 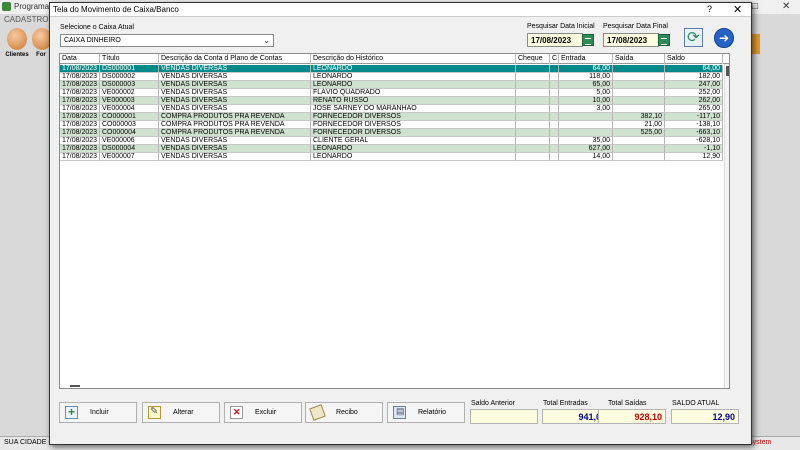 I want to click on menu-cadastros: CADASTROS, so click(x=29, y=19).